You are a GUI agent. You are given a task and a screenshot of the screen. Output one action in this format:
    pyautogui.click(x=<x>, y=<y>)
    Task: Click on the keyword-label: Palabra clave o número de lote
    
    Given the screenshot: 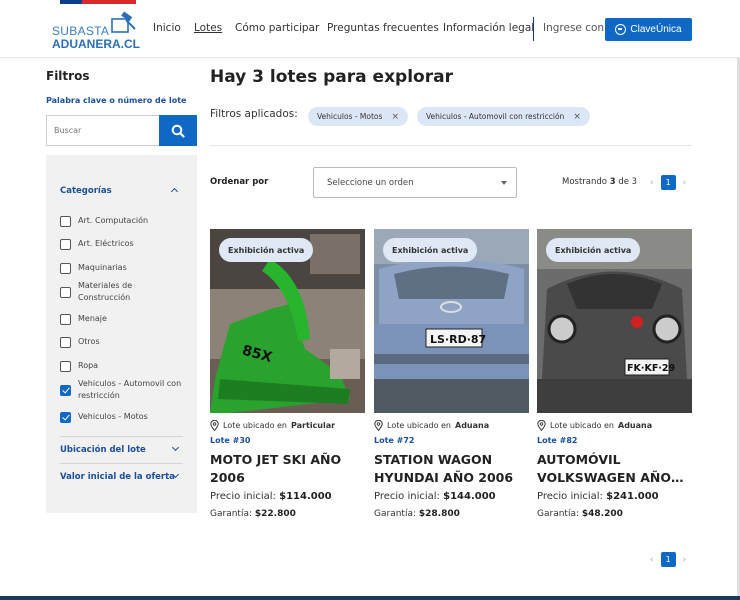 What is the action you would take?
    pyautogui.click(x=116, y=100)
    